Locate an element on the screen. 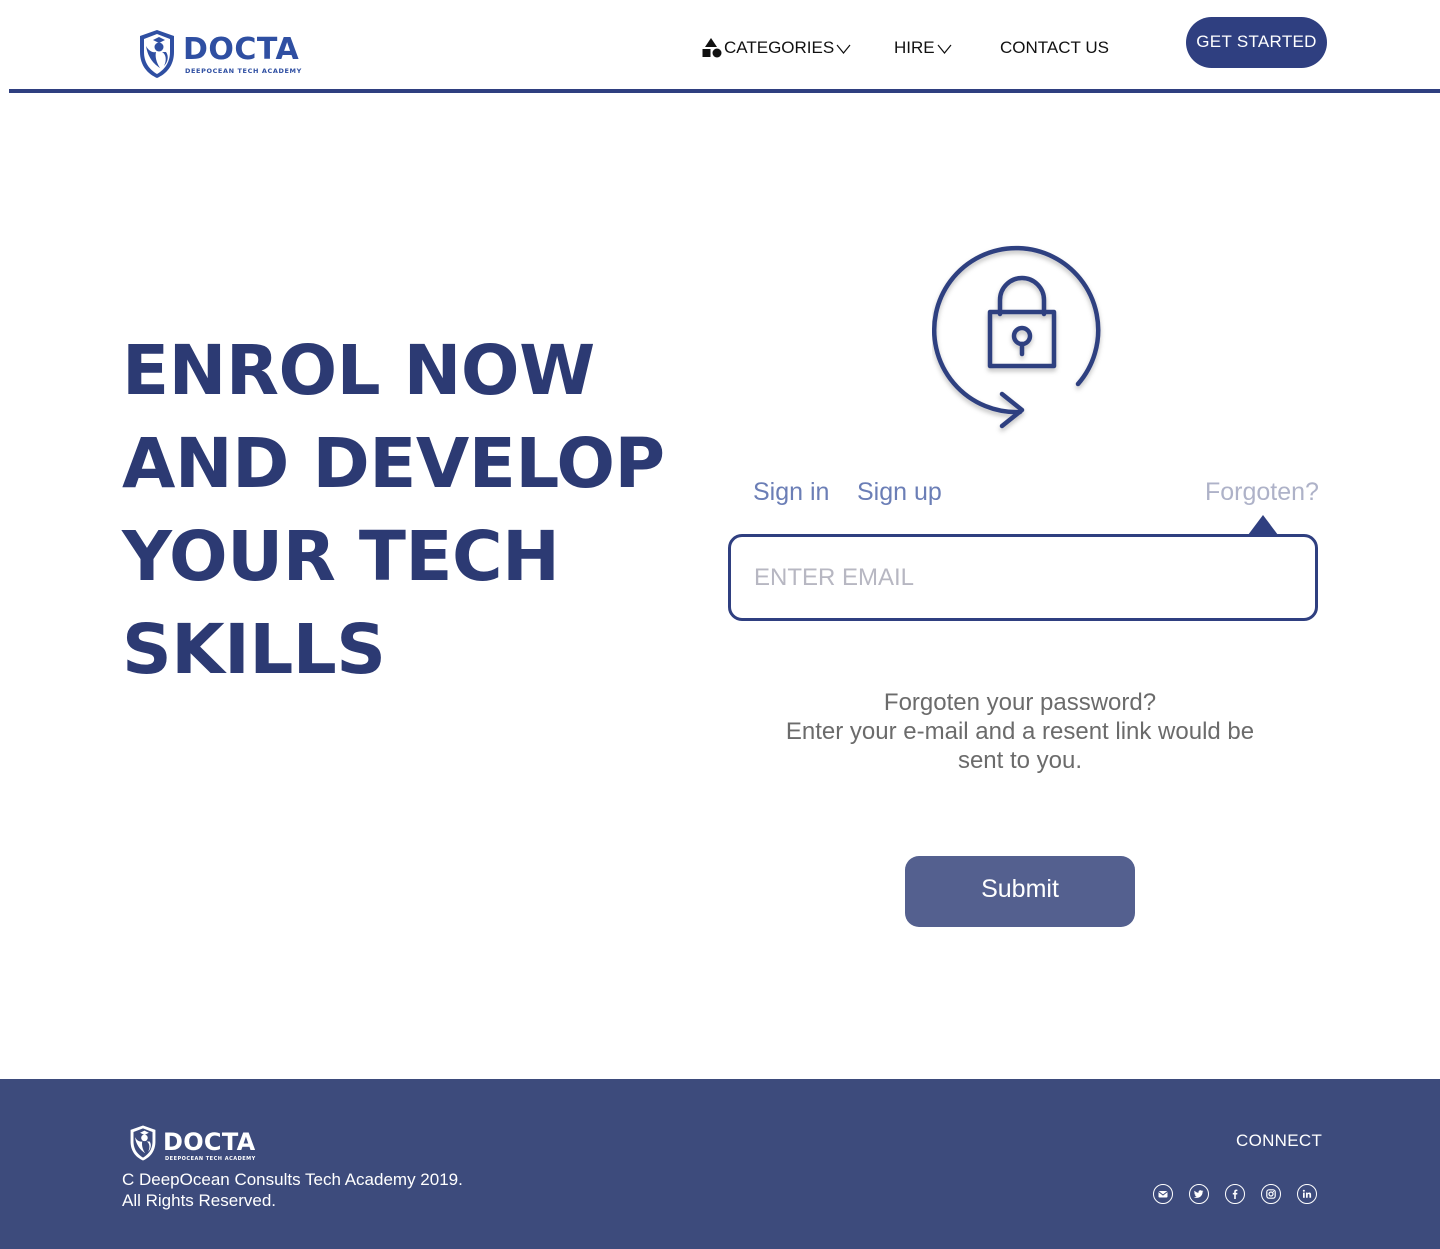 Image resolution: width=1440 pixels, height=1249 pixels. nav-contact-us: CONTACT US is located at coordinates (1054, 48).